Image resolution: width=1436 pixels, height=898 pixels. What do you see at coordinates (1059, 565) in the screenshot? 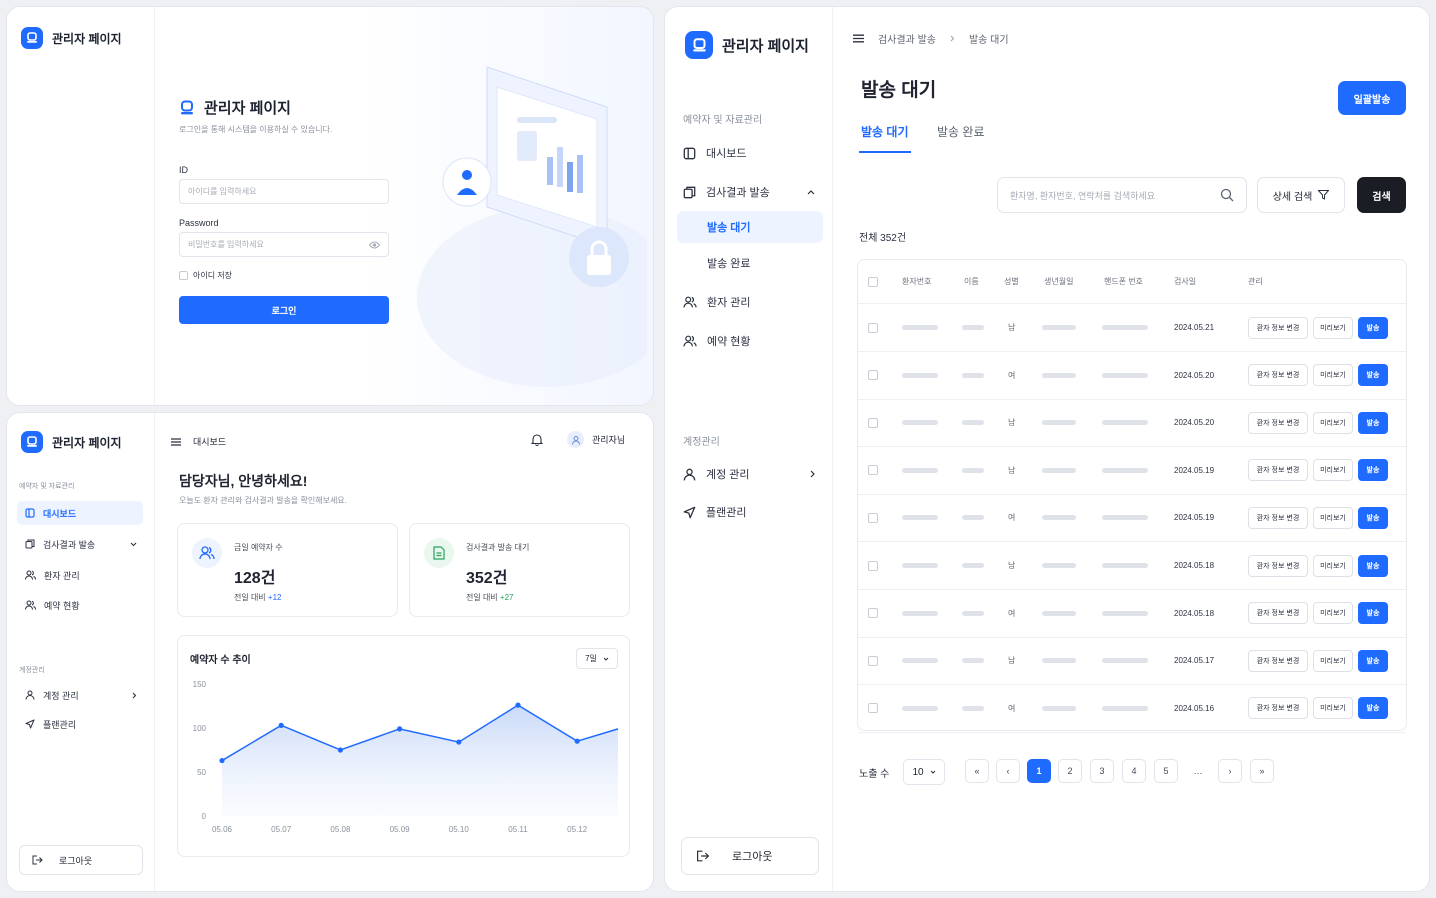
I see `birthdate-redacted` at bounding box center [1059, 565].